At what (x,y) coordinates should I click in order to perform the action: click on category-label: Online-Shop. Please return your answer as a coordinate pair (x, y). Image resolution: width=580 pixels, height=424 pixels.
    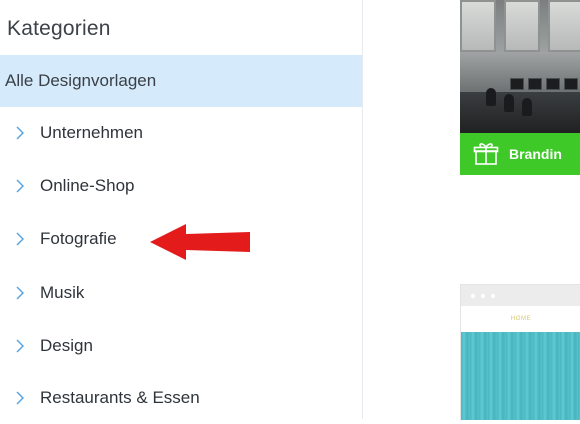
    Looking at the image, I should click on (87, 185).